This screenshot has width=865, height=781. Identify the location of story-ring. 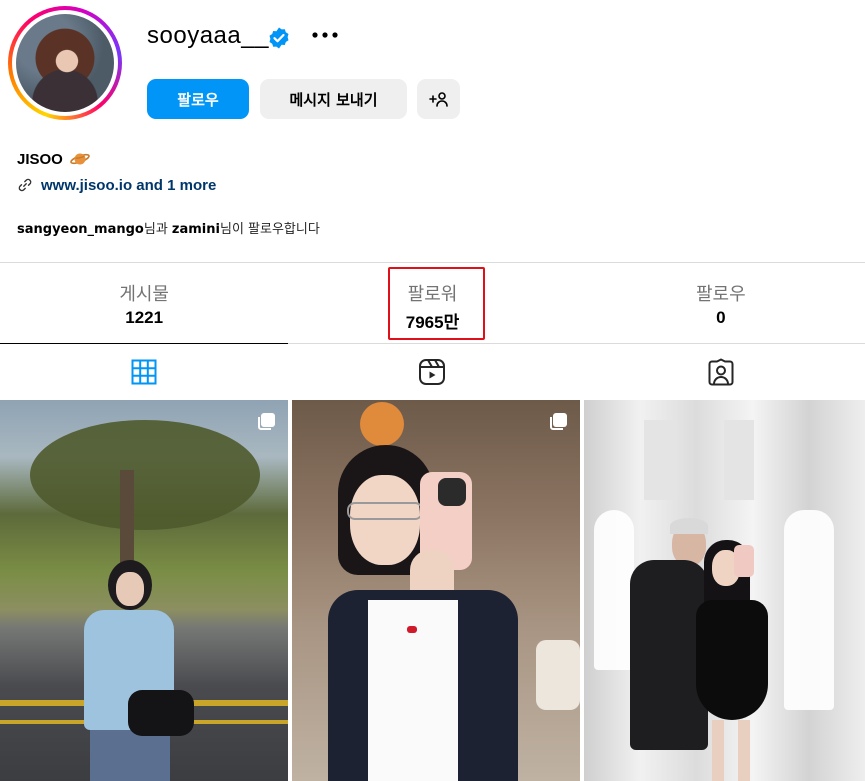
(65, 63).